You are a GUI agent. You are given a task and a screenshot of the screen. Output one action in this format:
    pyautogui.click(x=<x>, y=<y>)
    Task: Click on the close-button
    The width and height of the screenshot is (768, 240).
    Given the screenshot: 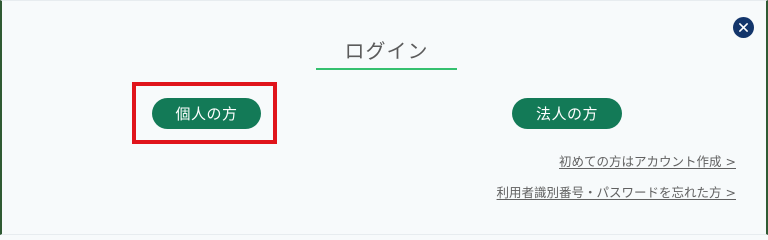 What is the action you would take?
    pyautogui.click(x=743, y=27)
    